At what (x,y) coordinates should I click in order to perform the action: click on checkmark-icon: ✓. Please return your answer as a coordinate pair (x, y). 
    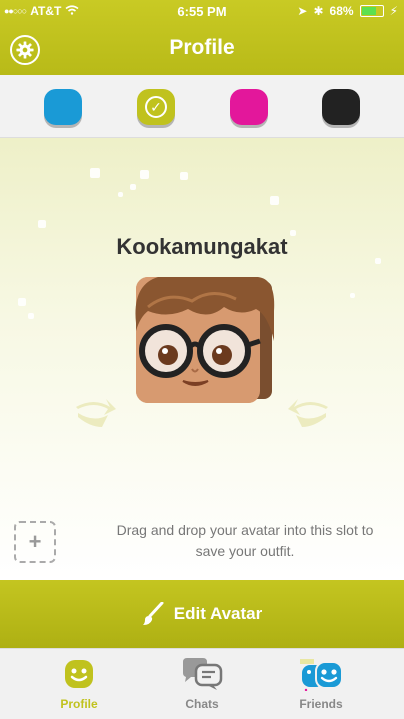
    Looking at the image, I should click on (156, 107).